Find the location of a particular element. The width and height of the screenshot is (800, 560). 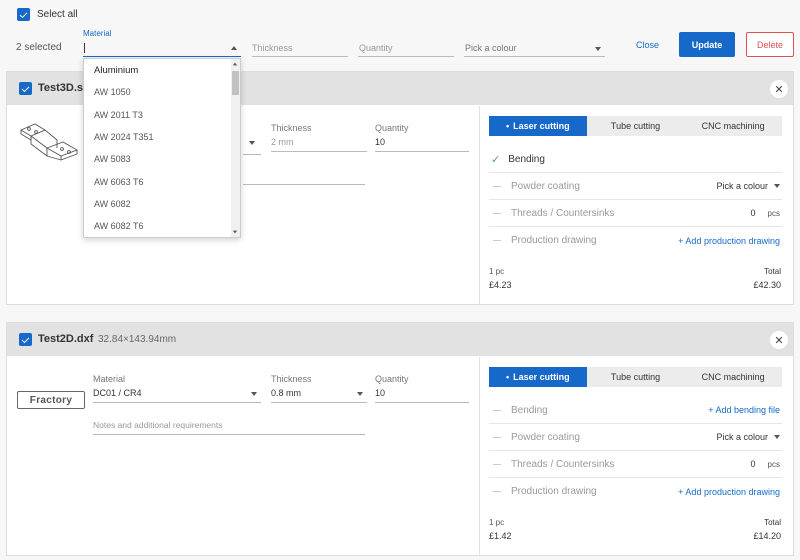

check-icon: ✓ is located at coordinates (496, 159).